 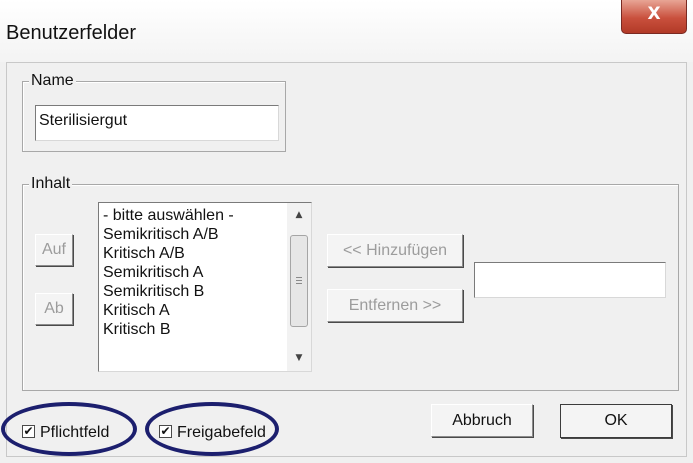 I want to click on list-item: Kritisch B, so click(x=168, y=329).